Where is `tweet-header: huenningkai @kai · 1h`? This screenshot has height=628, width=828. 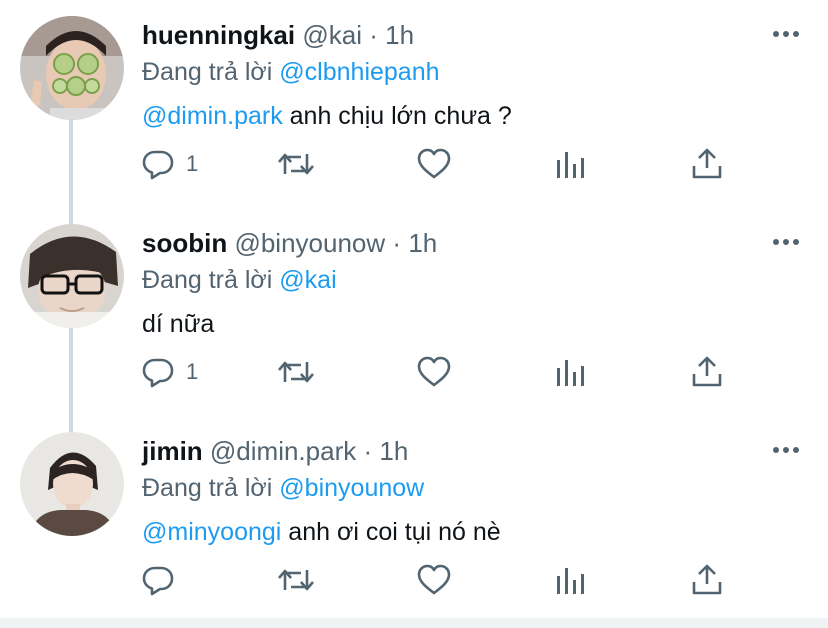
tweet-header: huenningkai @kai · 1h is located at coordinates (278, 35).